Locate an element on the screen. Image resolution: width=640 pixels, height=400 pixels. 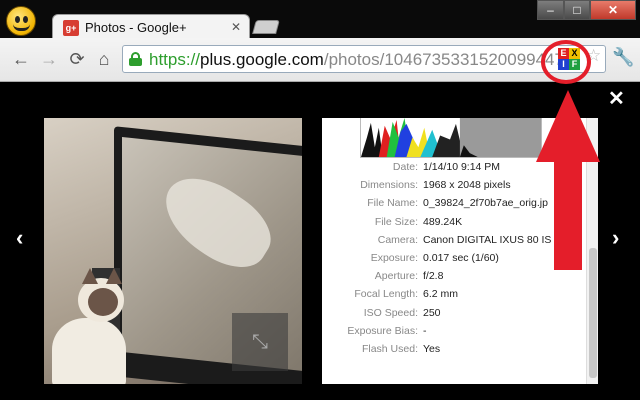
home-icon: ⌂ is located at coordinates (104, 59).